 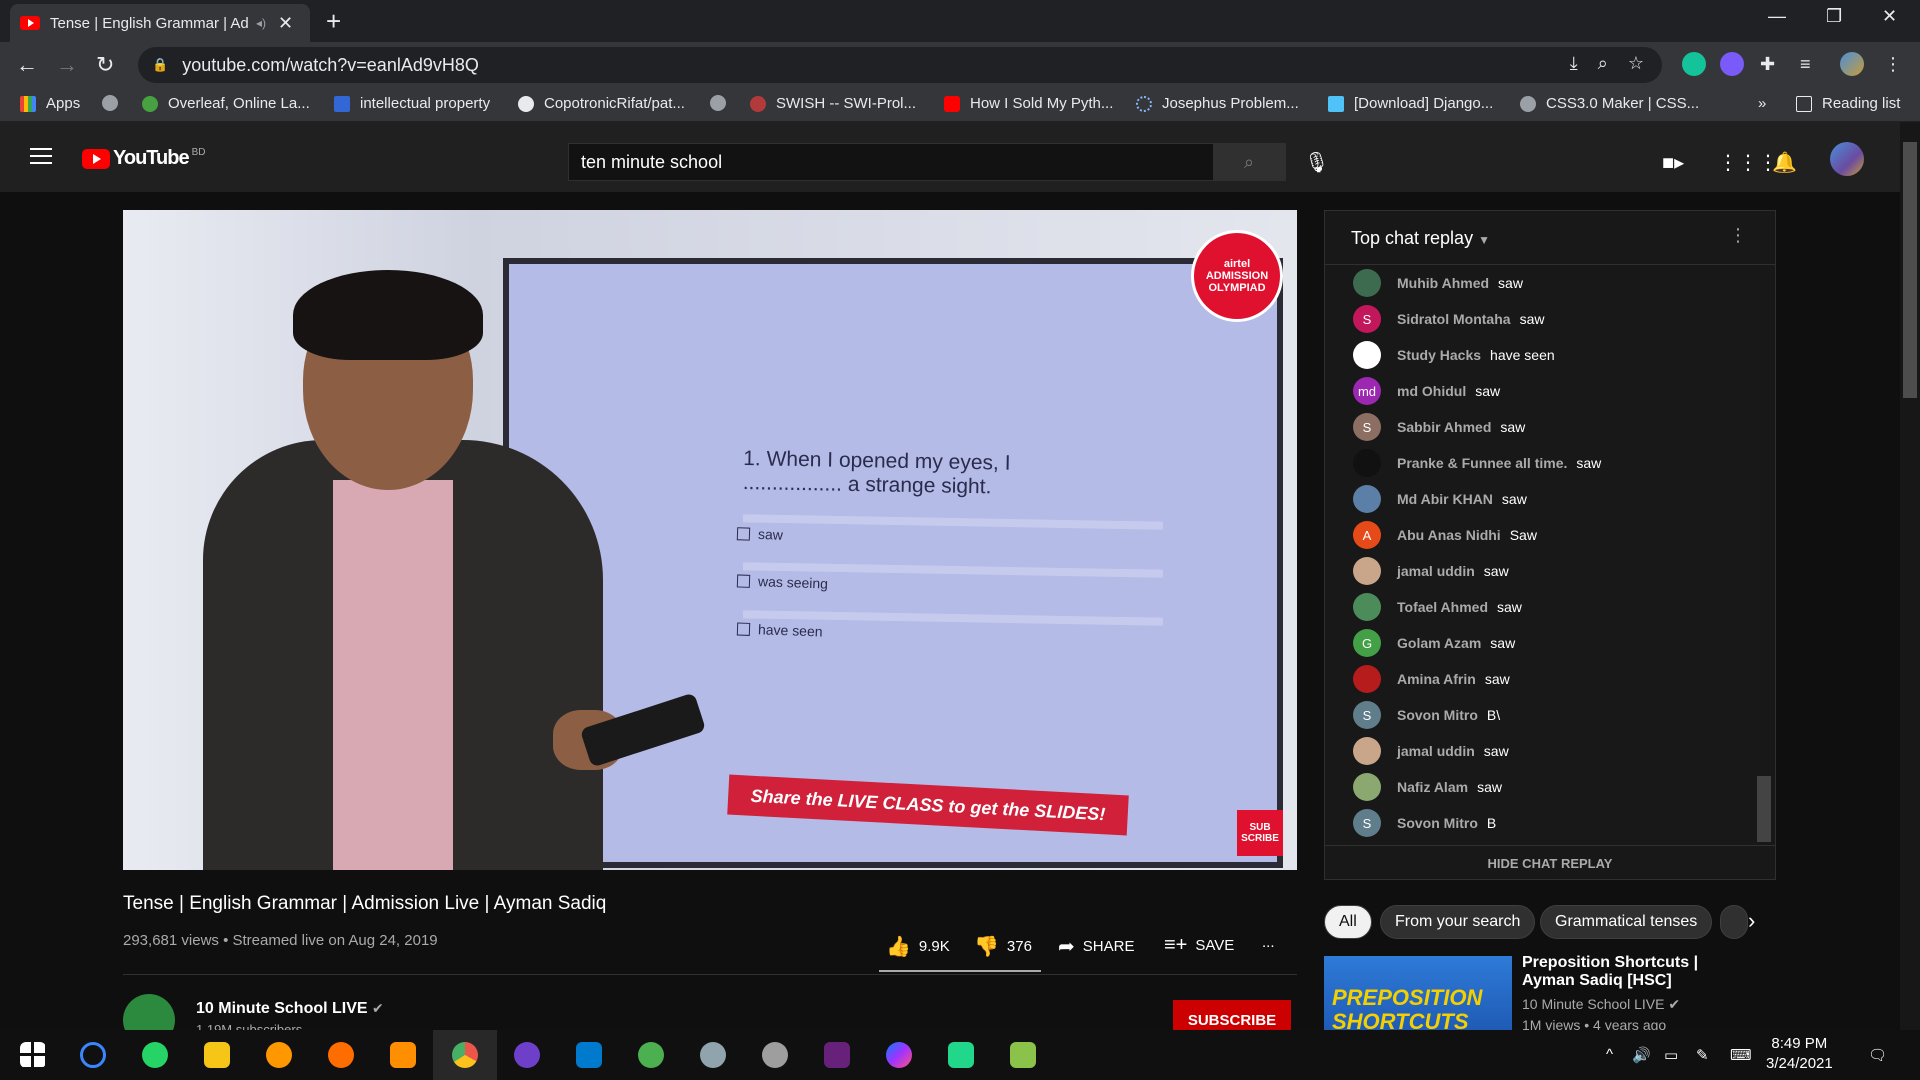 What do you see at coordinates (1420, 238) in the screenshot?
I see `chat-mode-dropdown: Top chat replay ▼` at bounding box center [1420, 238].